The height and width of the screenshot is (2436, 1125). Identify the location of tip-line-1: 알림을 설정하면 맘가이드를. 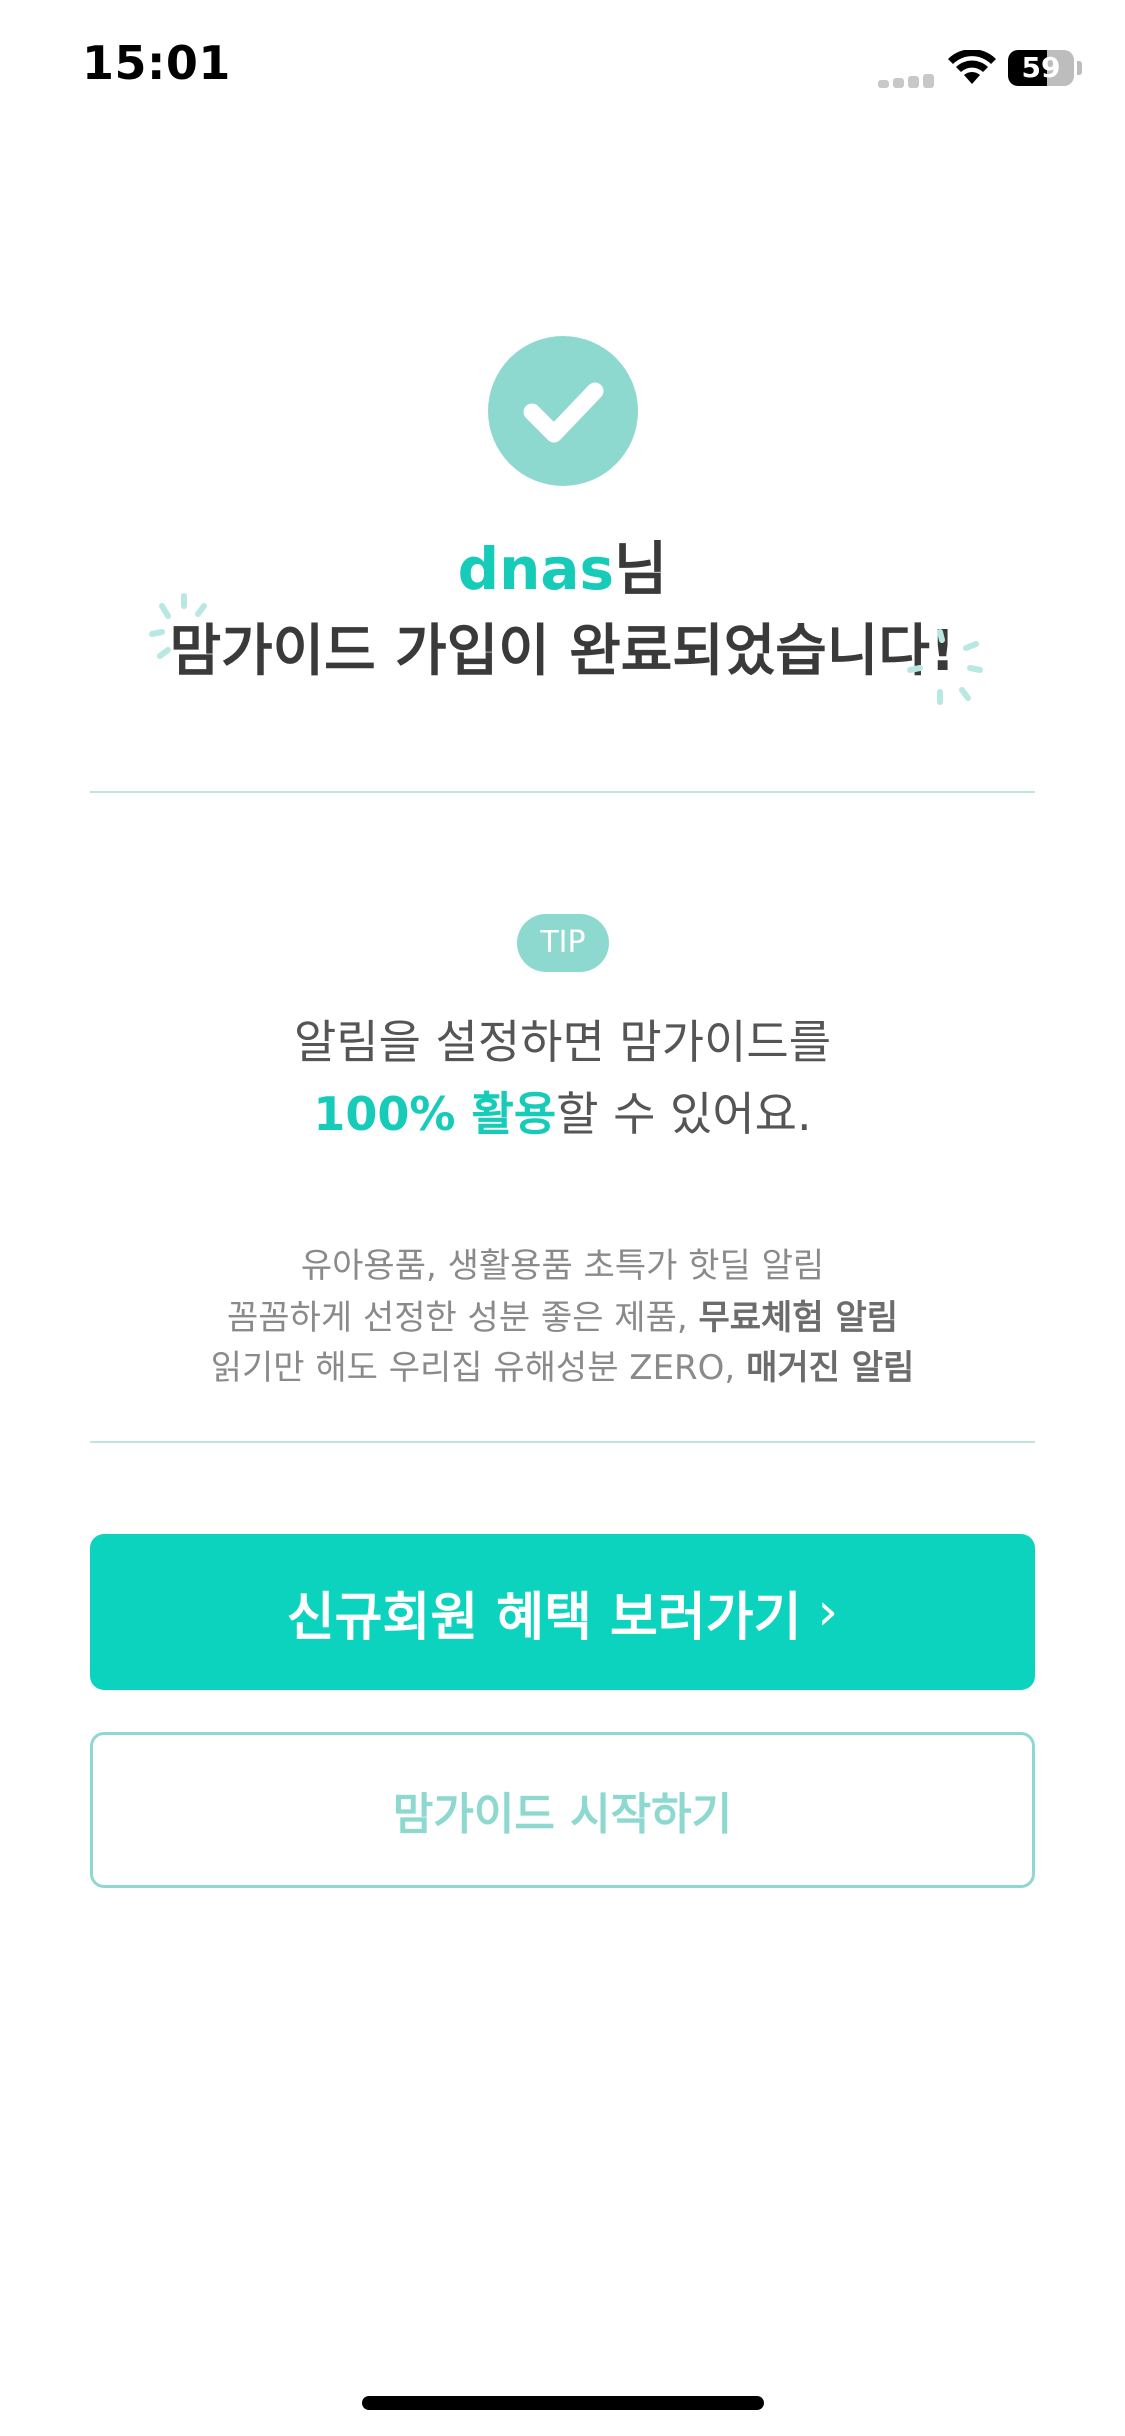
(562, 1042).